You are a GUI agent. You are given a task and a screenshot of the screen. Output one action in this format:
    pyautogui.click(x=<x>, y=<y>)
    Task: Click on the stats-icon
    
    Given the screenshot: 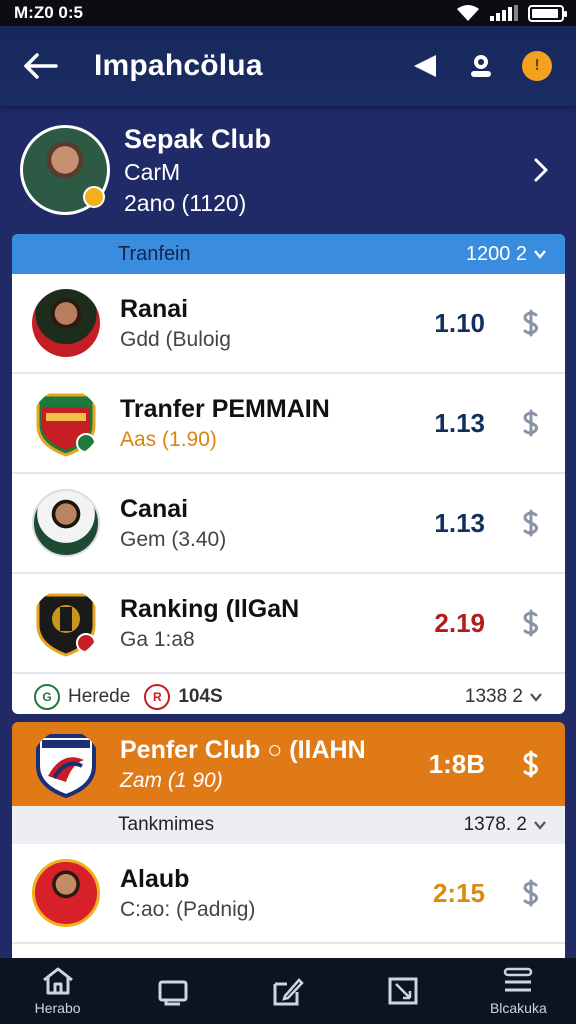 What is the action you would take?
    pyautogui.click(x=403, y=991)
    